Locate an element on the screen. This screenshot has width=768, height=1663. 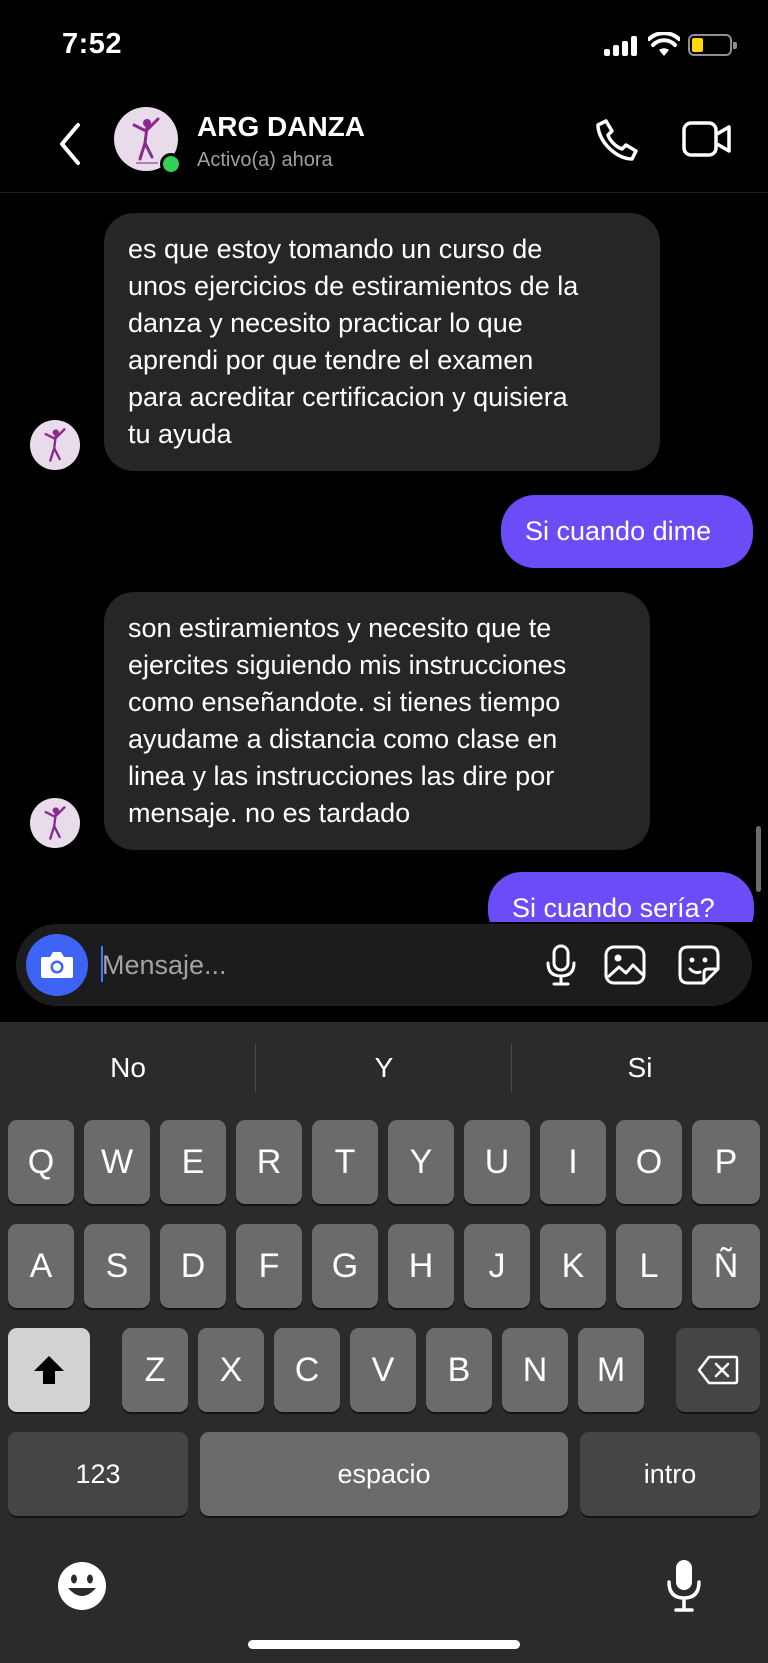
key-y: Y is located at coordinates (421, 1162).